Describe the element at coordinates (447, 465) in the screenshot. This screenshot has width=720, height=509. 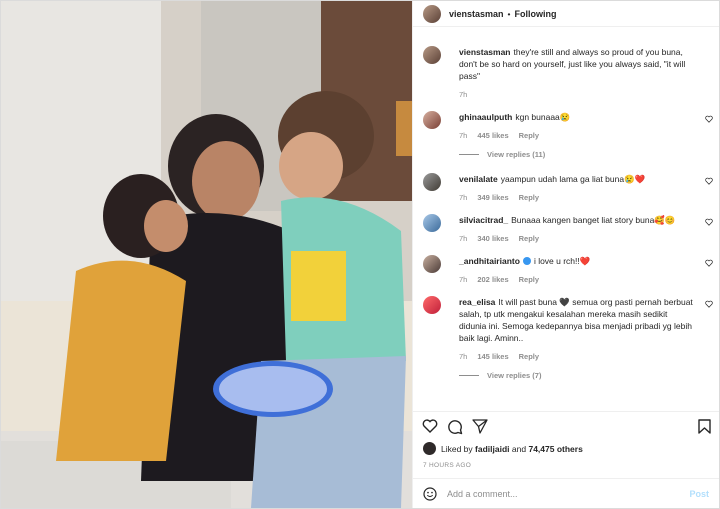
I see `post-timestamp: 7 HOURS AGO` at that location.